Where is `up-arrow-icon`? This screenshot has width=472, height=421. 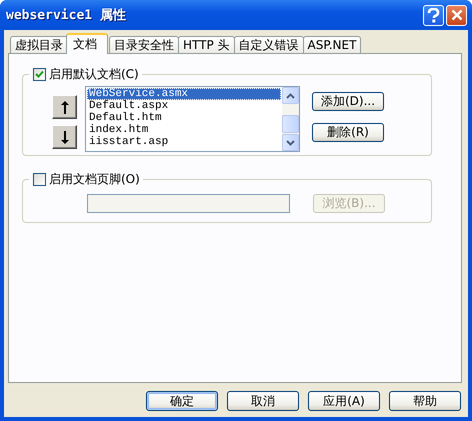
up-arrow-icon is located at coordinates (64, 107).